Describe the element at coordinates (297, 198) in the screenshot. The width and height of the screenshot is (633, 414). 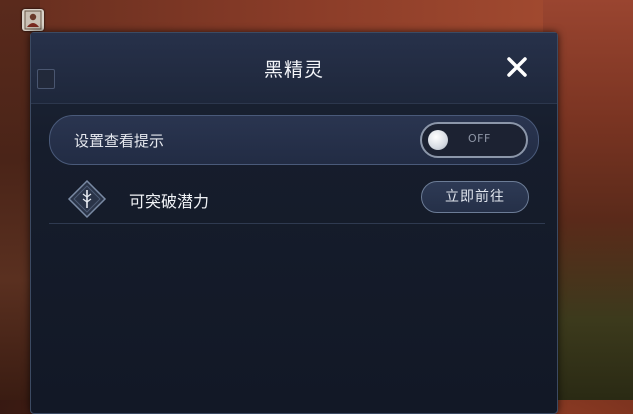
I see `list-item: 可突破潜力 立即前往` at that location.